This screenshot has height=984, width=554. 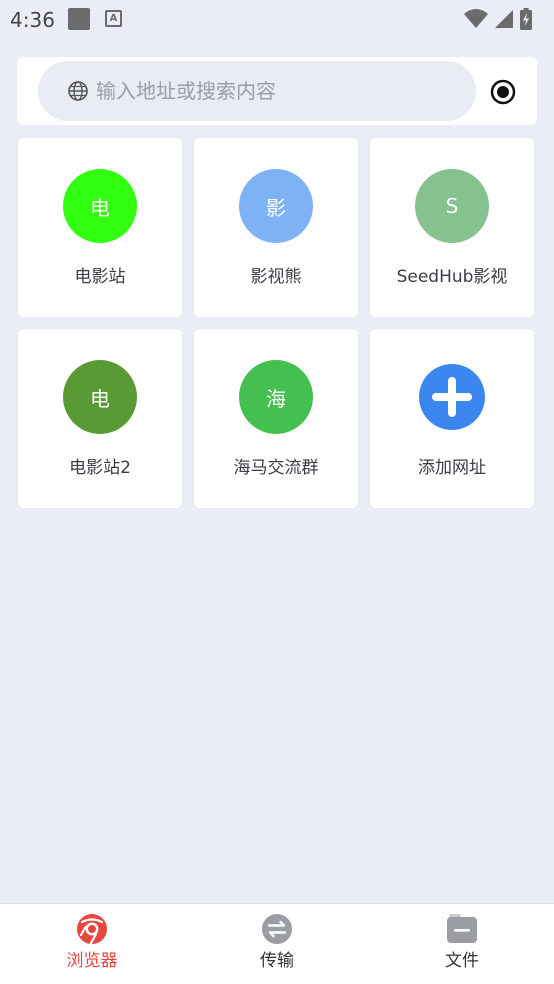 I want to click on nav-label-transfer: 传输, so click(x=277, y=961).